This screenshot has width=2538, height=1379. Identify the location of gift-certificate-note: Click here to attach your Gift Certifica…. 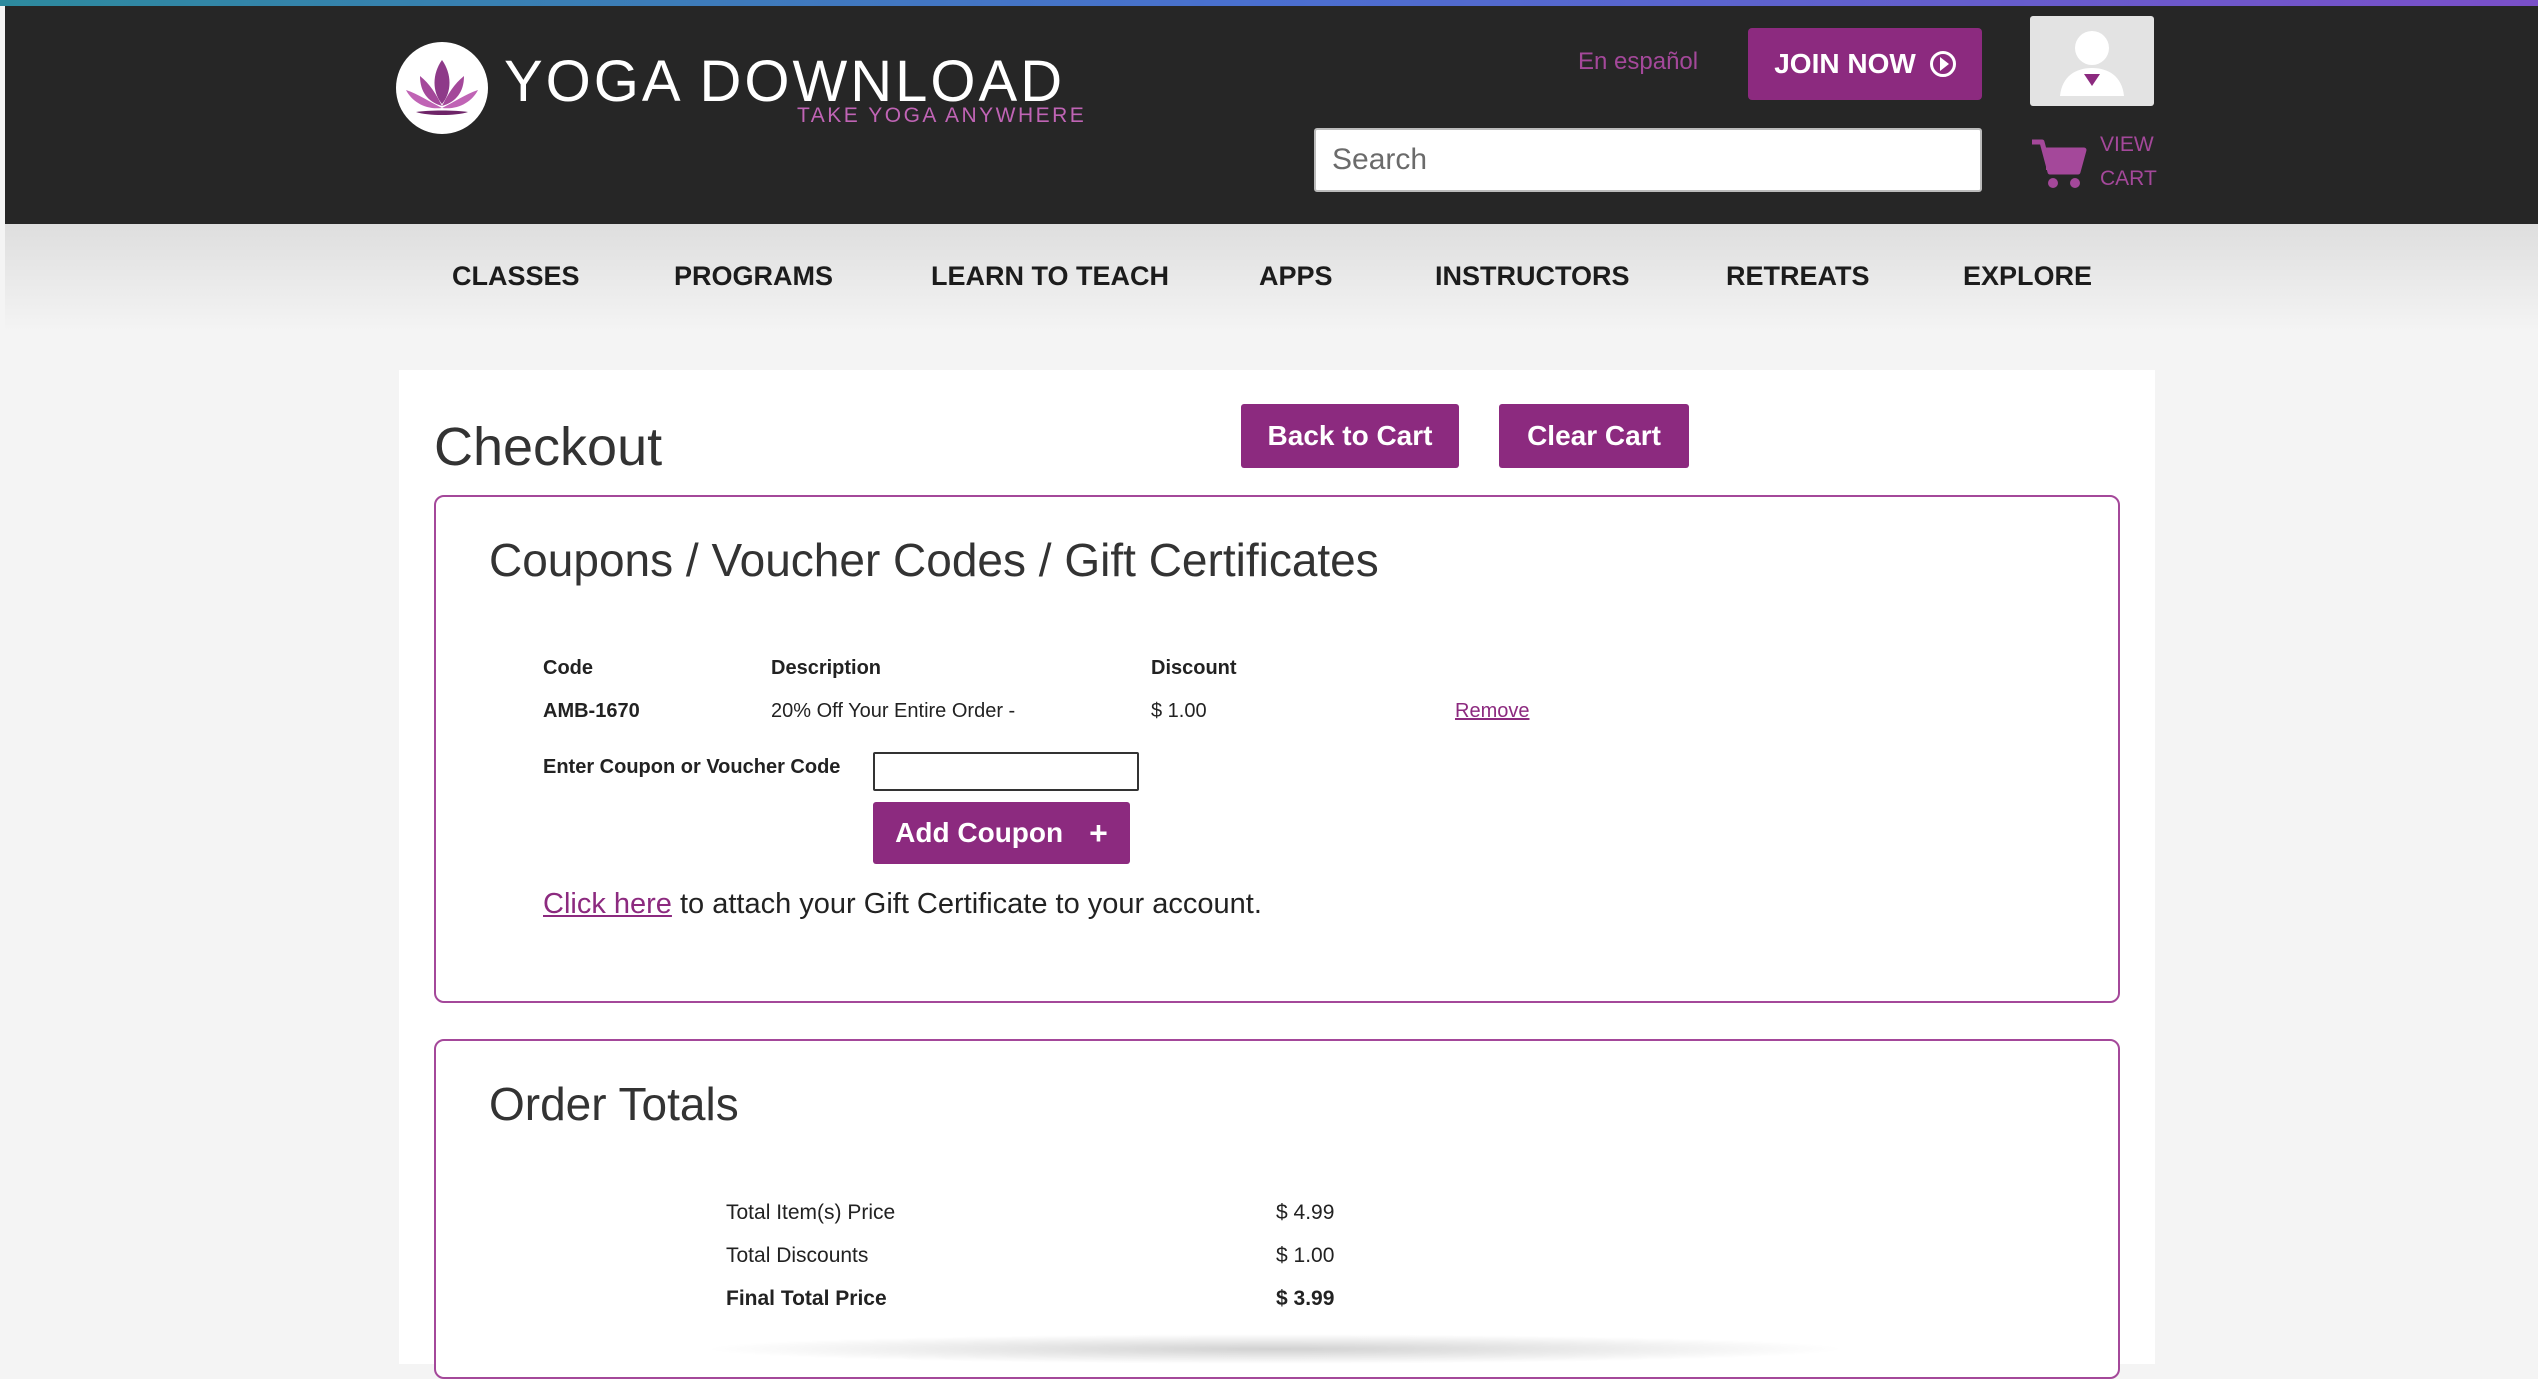
(902, 904).